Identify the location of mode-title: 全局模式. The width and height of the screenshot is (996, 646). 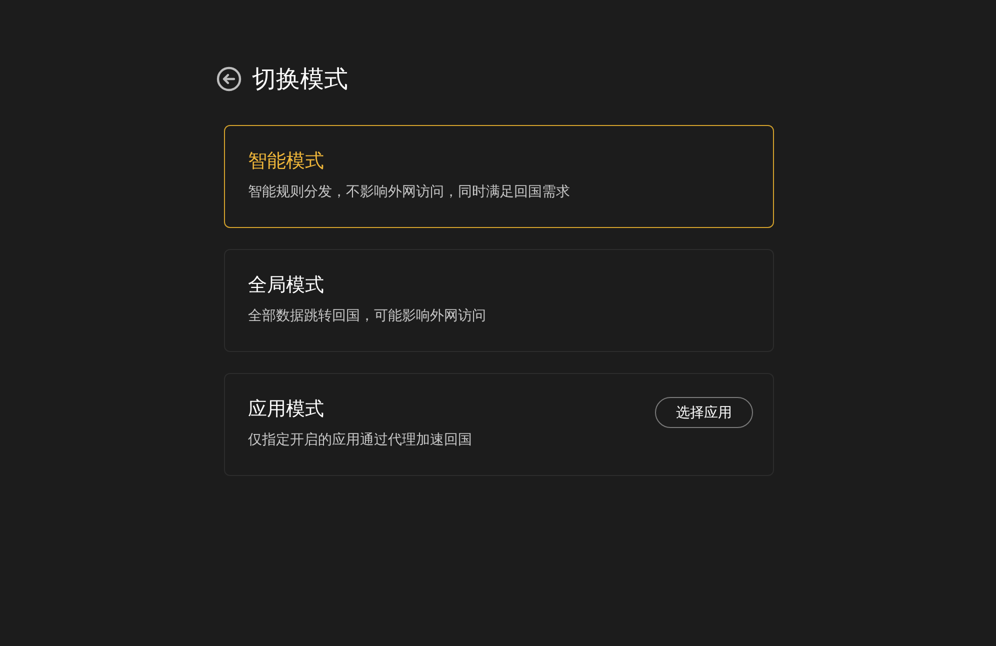
(286, 285).